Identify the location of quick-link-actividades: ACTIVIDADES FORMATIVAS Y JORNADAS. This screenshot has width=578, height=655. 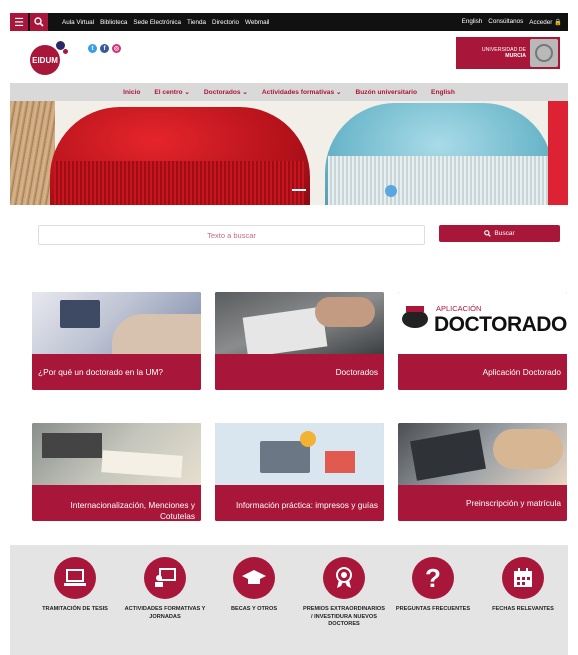
(165, 589).